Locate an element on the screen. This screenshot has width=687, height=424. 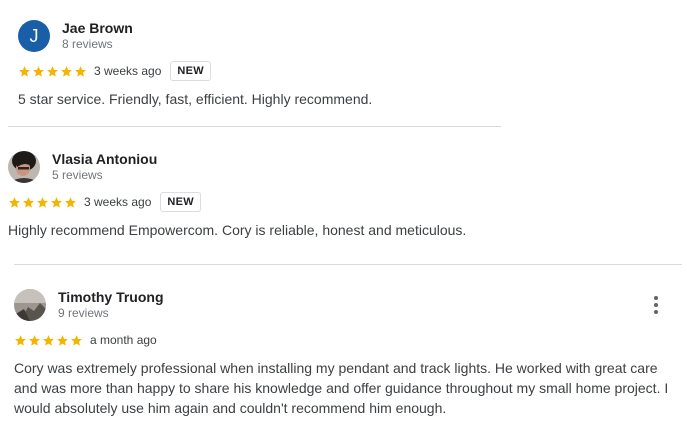
avatar-photo is located at coordinates (30, 305).